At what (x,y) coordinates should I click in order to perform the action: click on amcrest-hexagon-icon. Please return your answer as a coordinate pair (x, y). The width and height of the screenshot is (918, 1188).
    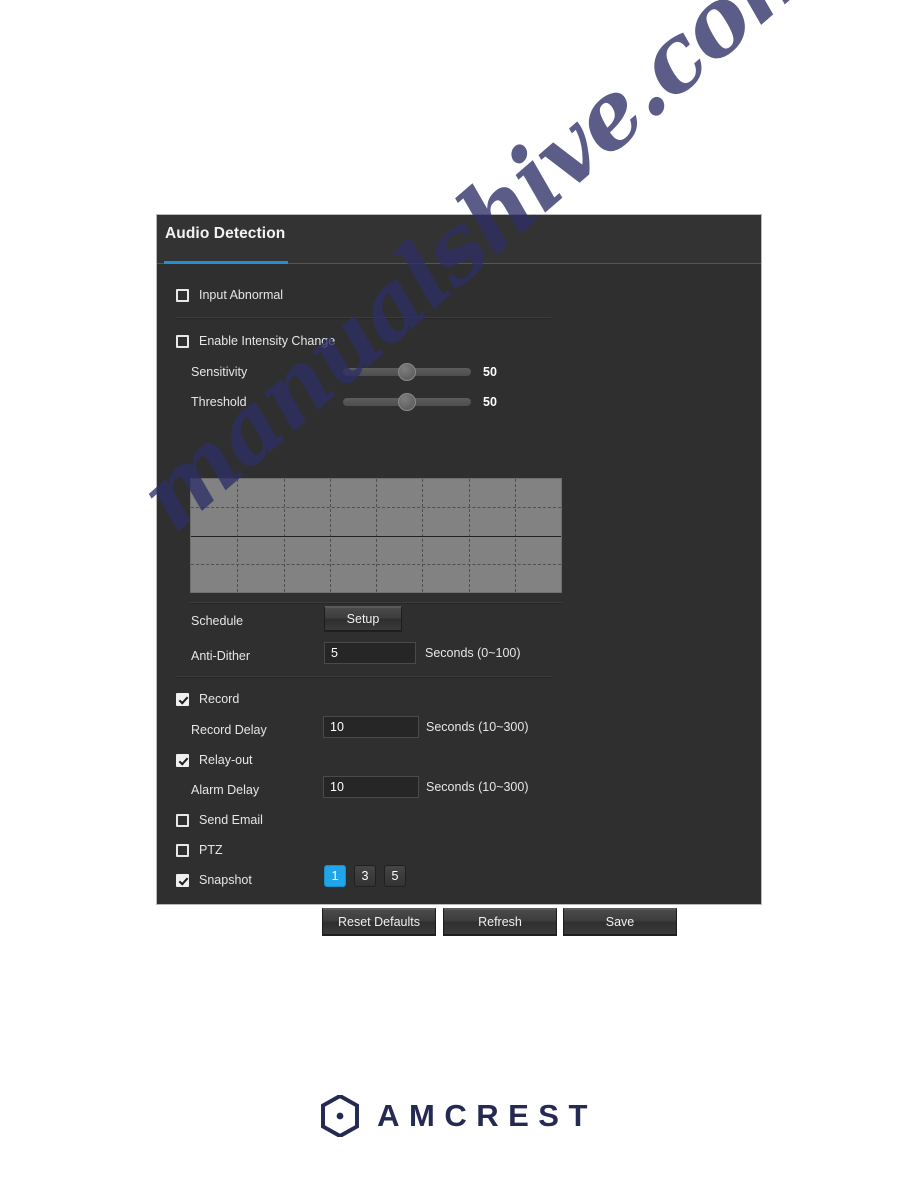
    Looking at the image, I should click on (340, 1116).